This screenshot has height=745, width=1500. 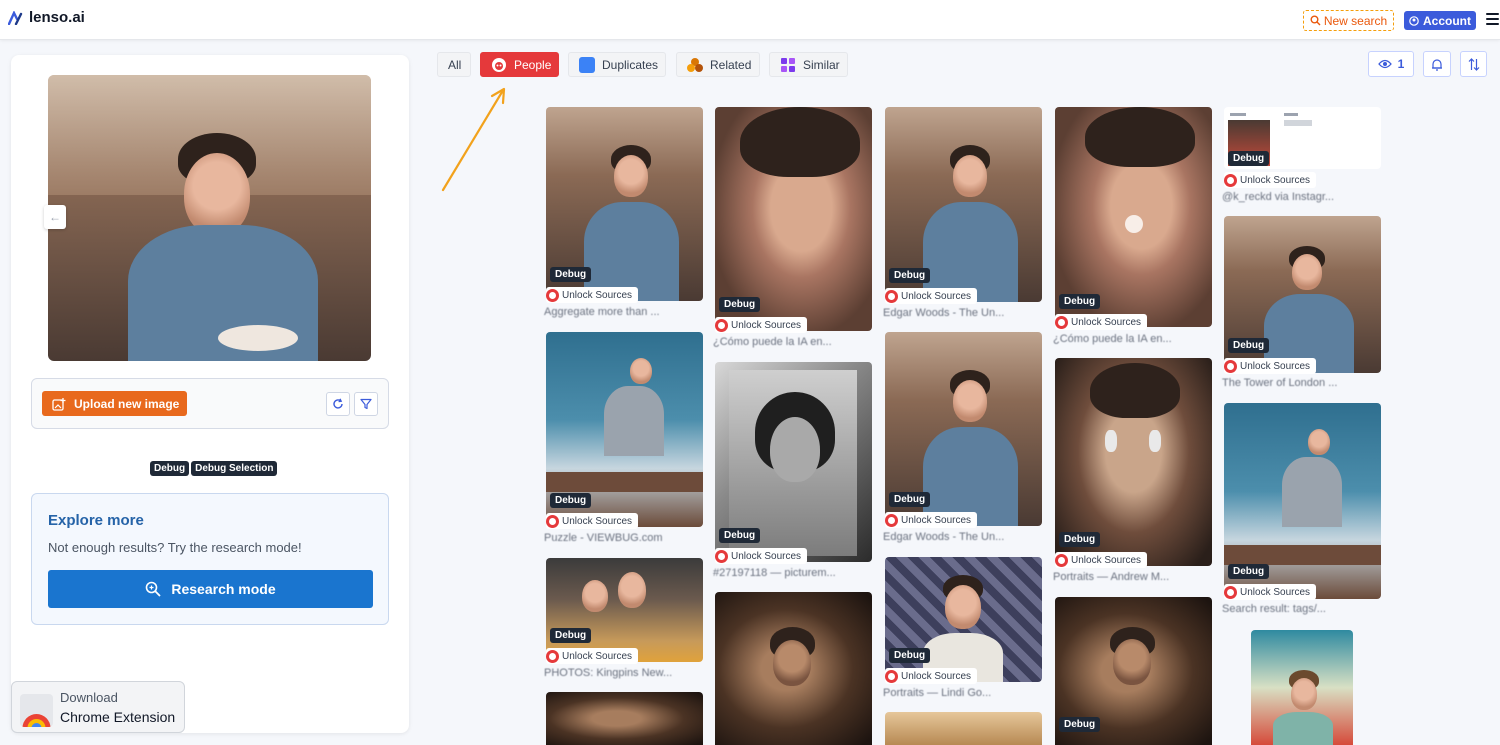 What do you see at coordinates (210, 403) in the screenshot?
I see `upload-box: Upload new image` at bounding box center [210, 403].